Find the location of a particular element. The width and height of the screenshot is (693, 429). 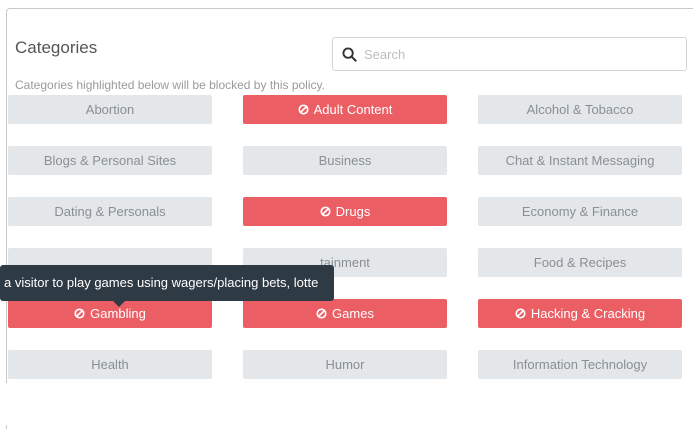

category-toggle: Dating & Personals is located at coordinates (110, 211).